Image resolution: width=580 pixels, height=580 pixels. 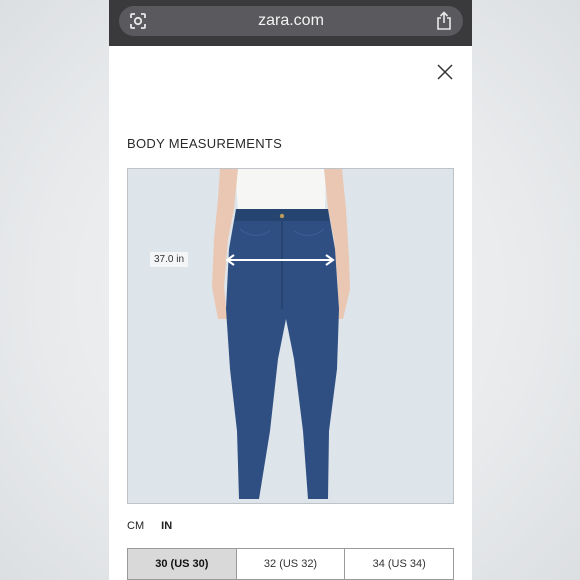 I want to click on close-icon, so click(x=445, y=72).